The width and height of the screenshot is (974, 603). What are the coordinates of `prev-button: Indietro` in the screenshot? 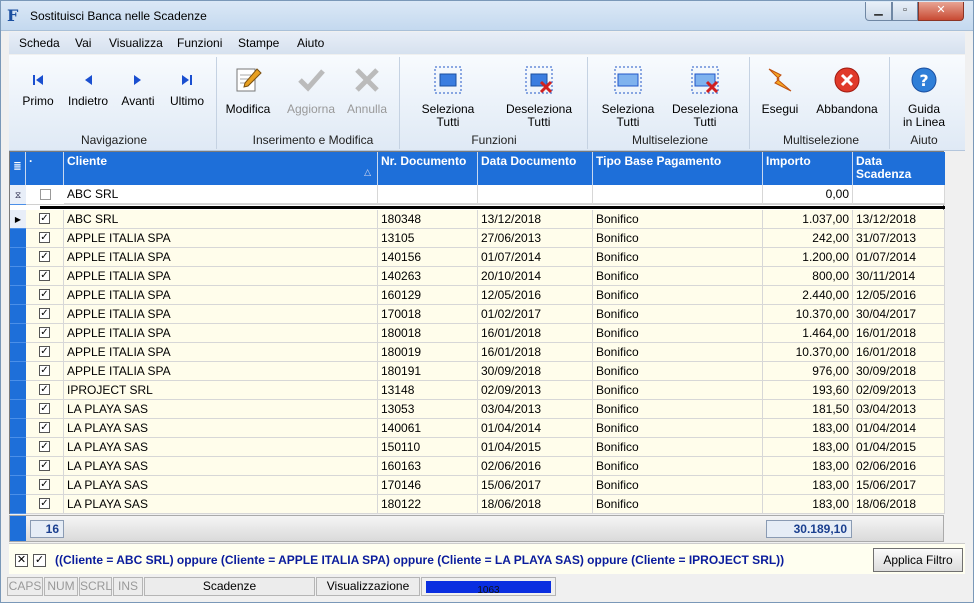 It's located at (88, 90).